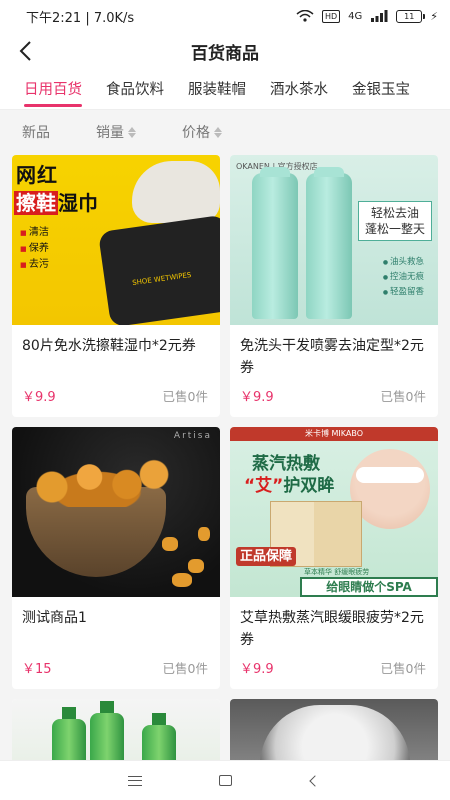  I want to click on sort-price-label: 价格, so click(196, 133).